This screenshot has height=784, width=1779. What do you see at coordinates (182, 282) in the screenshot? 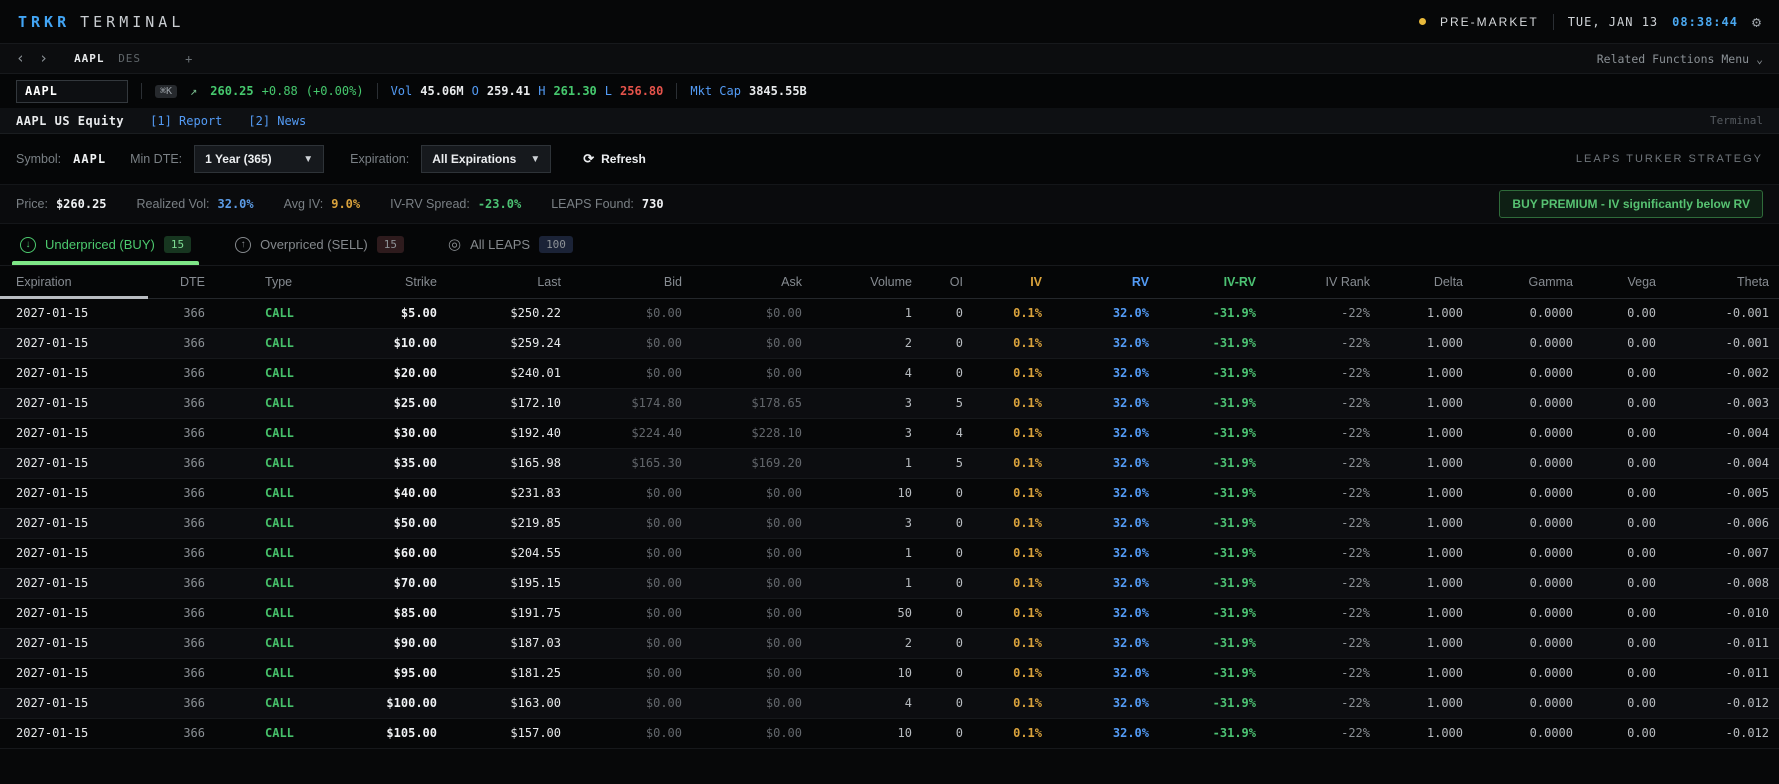
I see `column-header-dte: DTE` at bounding box center [182, 282].